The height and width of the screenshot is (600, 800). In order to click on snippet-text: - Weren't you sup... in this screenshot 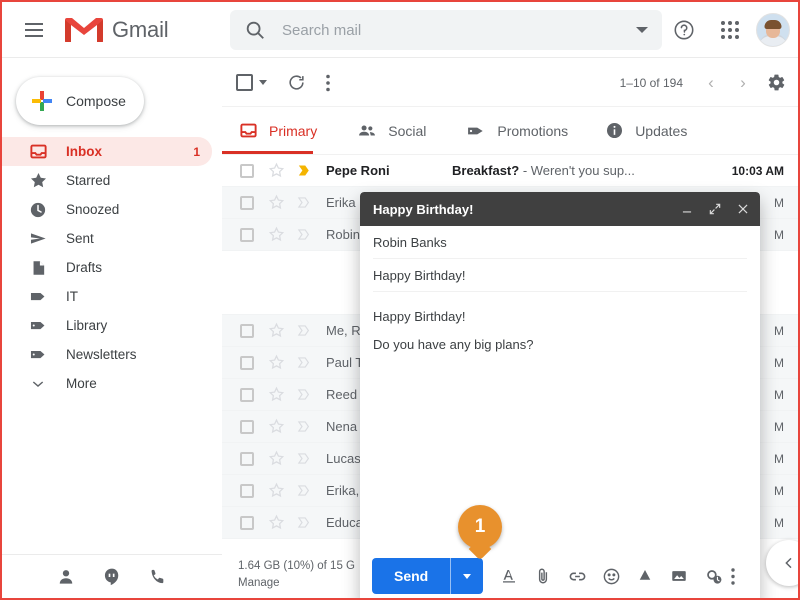, I will do `click(578, 170)`.